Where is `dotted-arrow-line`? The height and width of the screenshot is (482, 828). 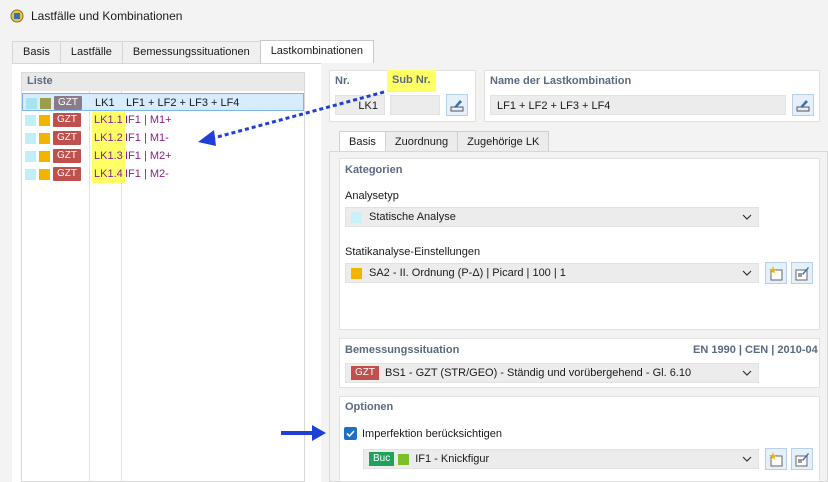 dotted-arrow-line is located at coordinates (297, 115).